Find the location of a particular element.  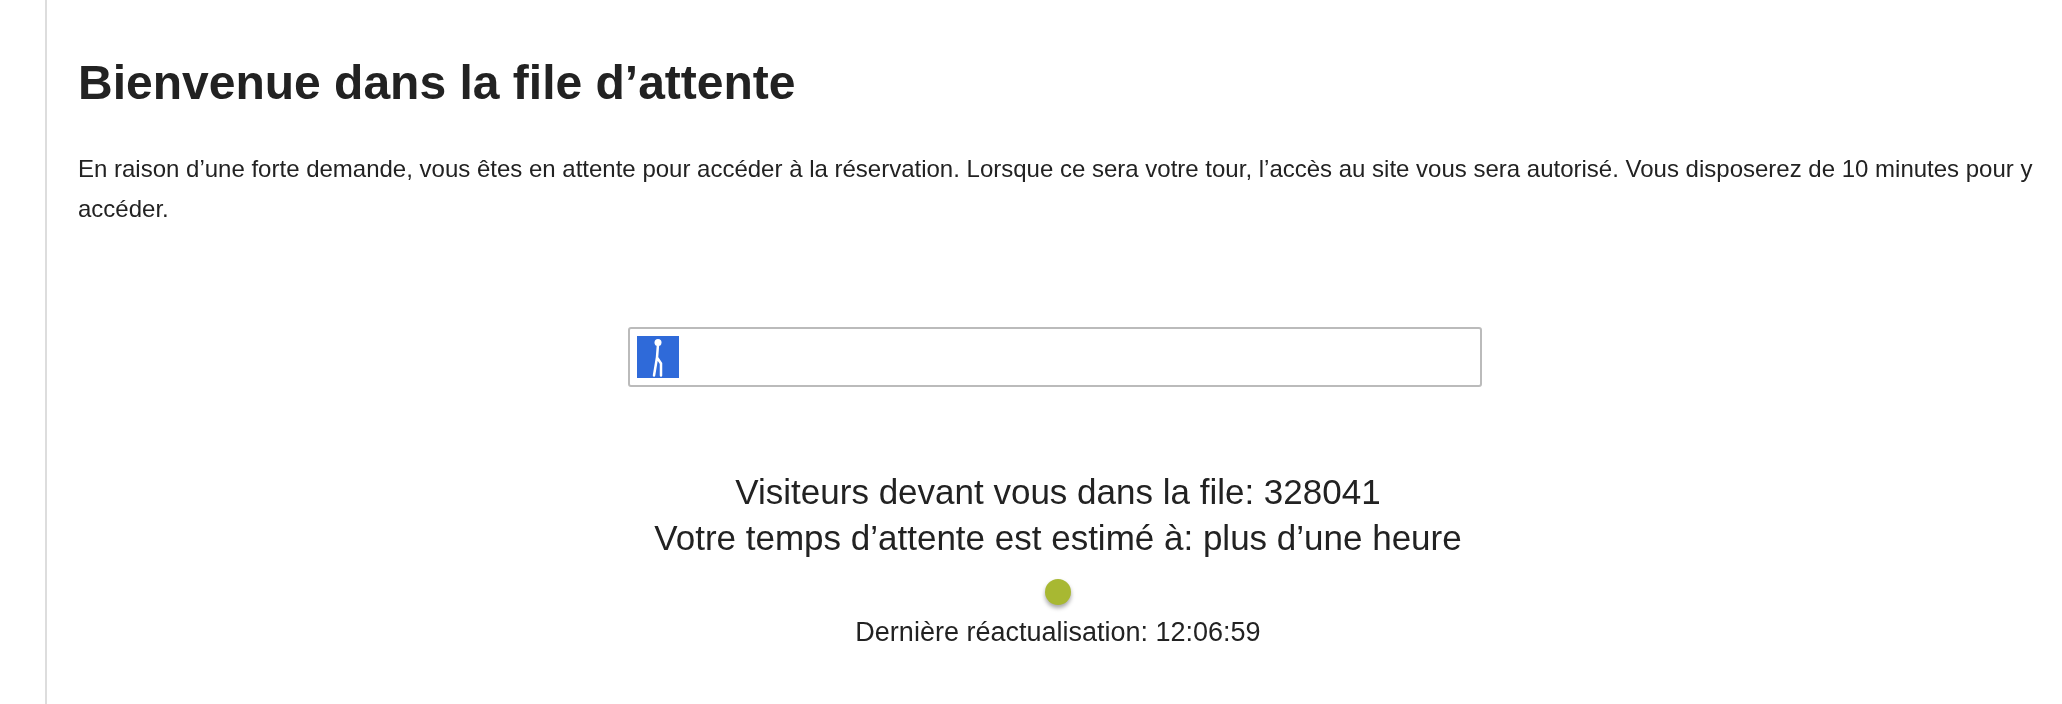

walking-figure-icon is located at coordinates (658, 357).